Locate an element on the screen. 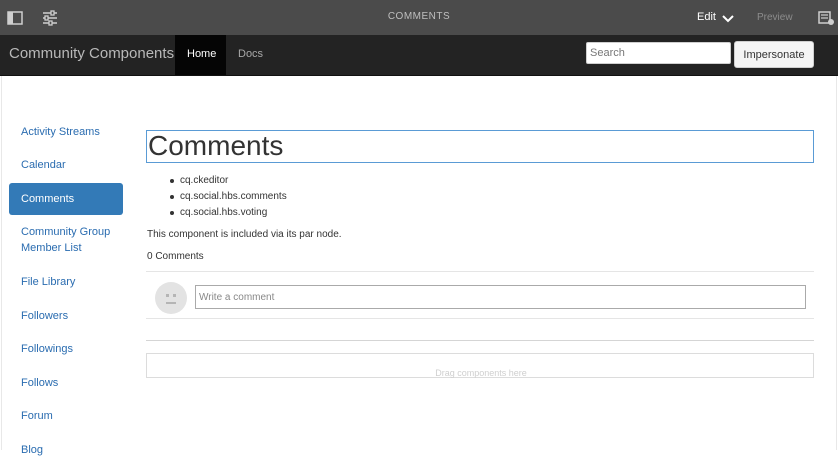  avatar is located at coordinates (171, 298).